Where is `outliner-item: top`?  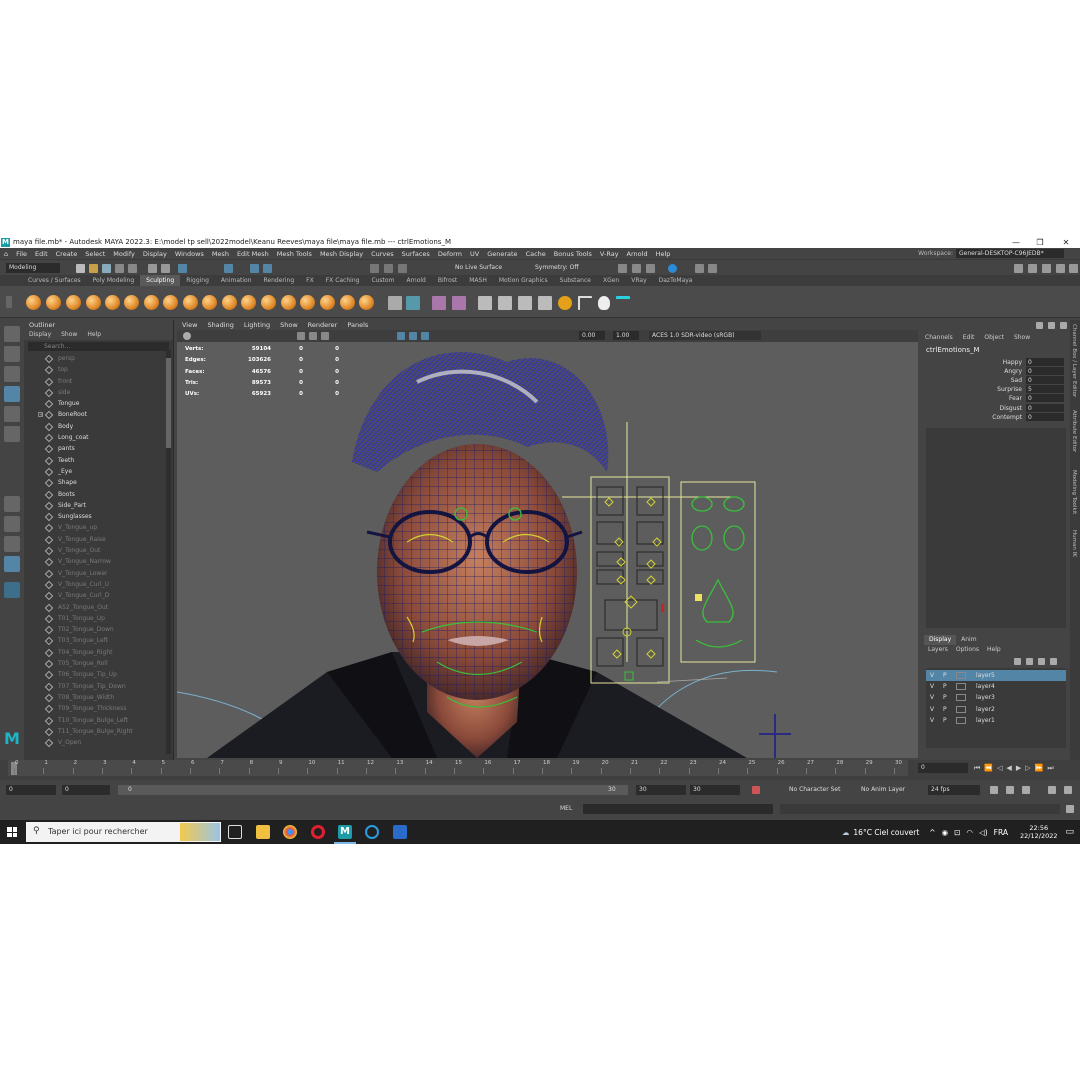 outliner-item: top is located at coordinates (98, 369).